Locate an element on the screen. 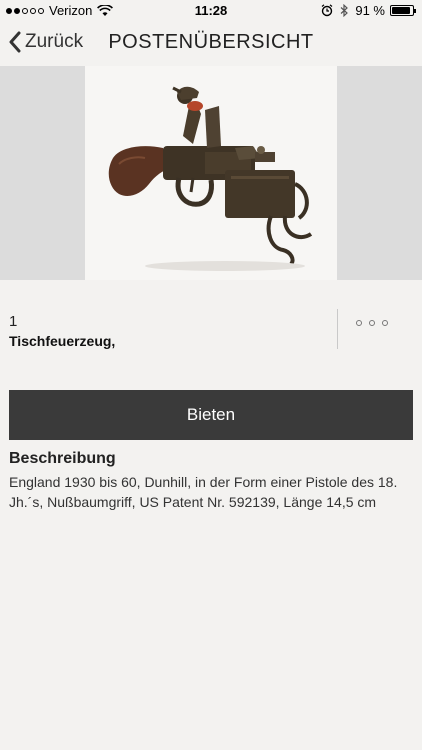 This screenshot has width=422, height=750. battery-fill is located at coordinates (401, 10).